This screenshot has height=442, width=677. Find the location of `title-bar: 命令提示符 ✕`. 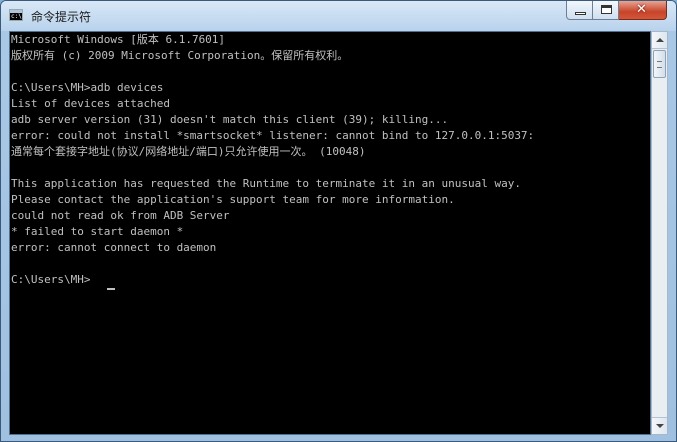

title-bar: 命令提示符 ✕ is located at coordinates (338, 16).